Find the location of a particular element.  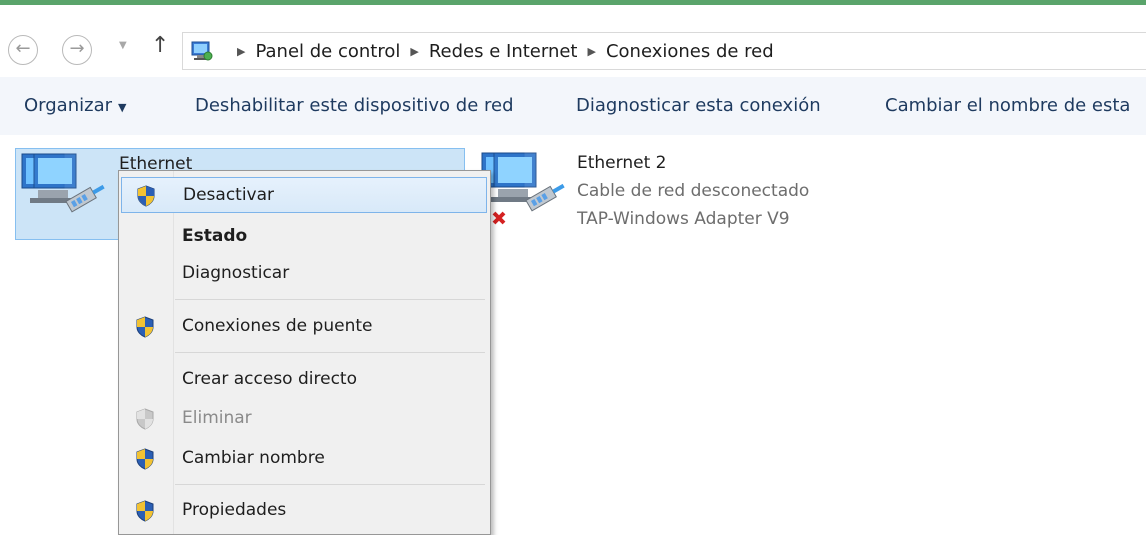

menu-item-label: Propiedades is located at coordinates (234, 510).